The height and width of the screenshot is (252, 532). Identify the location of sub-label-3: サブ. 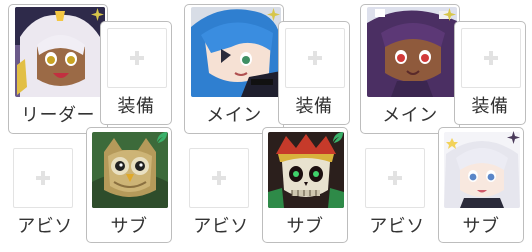
(481, 226).